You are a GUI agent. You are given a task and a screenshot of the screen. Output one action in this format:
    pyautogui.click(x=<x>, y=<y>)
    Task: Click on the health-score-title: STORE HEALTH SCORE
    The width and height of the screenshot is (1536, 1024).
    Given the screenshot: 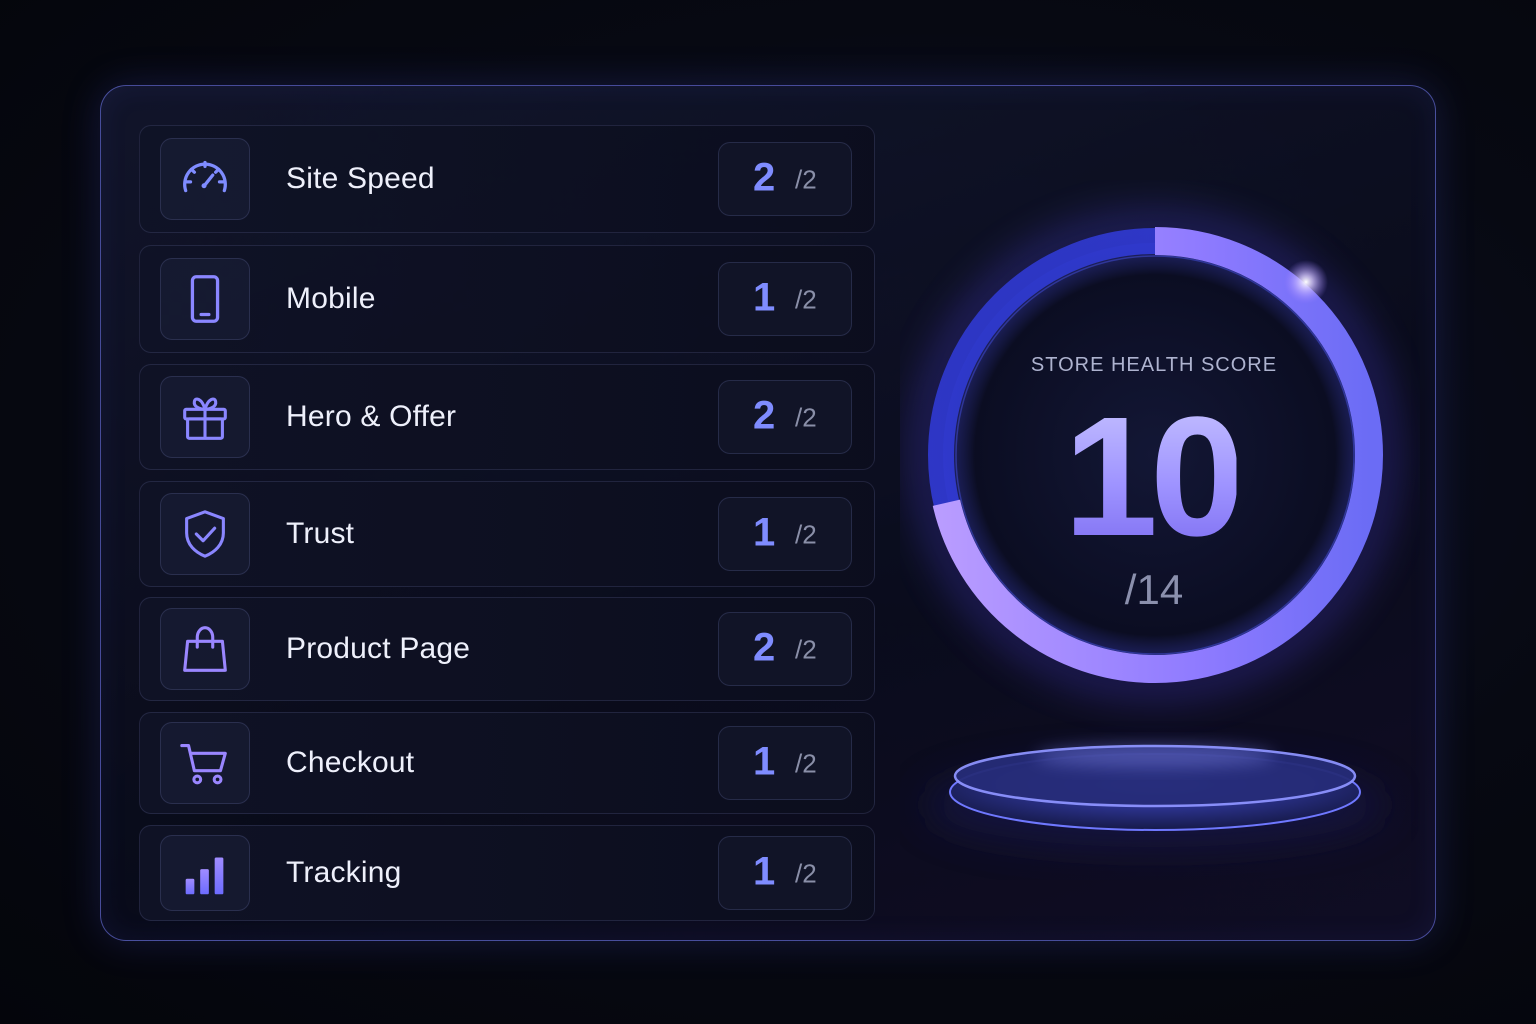 What is the action you would take?
    pyautogui.click(x=1154, y=365)
    